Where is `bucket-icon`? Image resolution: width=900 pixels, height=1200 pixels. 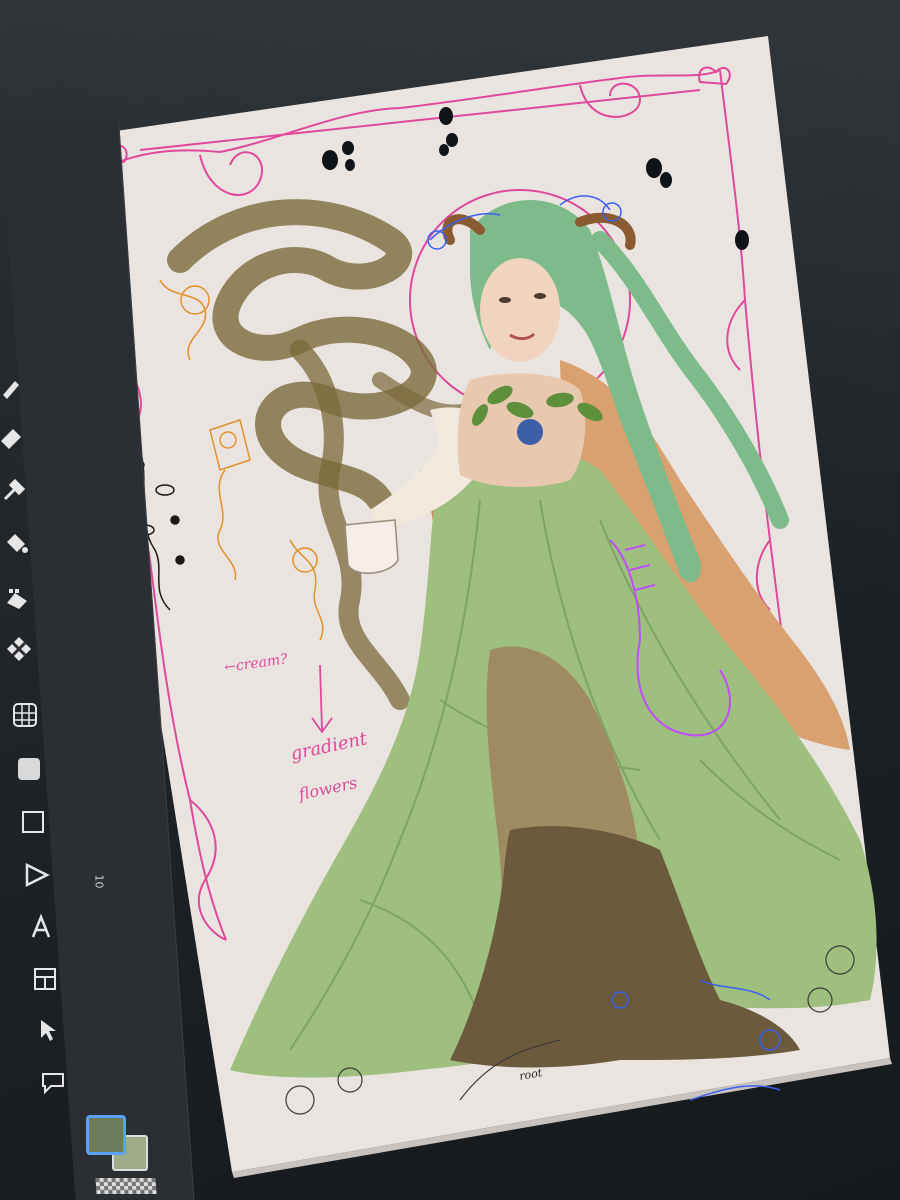 bucket-icon is located at coordinates (17, 543).